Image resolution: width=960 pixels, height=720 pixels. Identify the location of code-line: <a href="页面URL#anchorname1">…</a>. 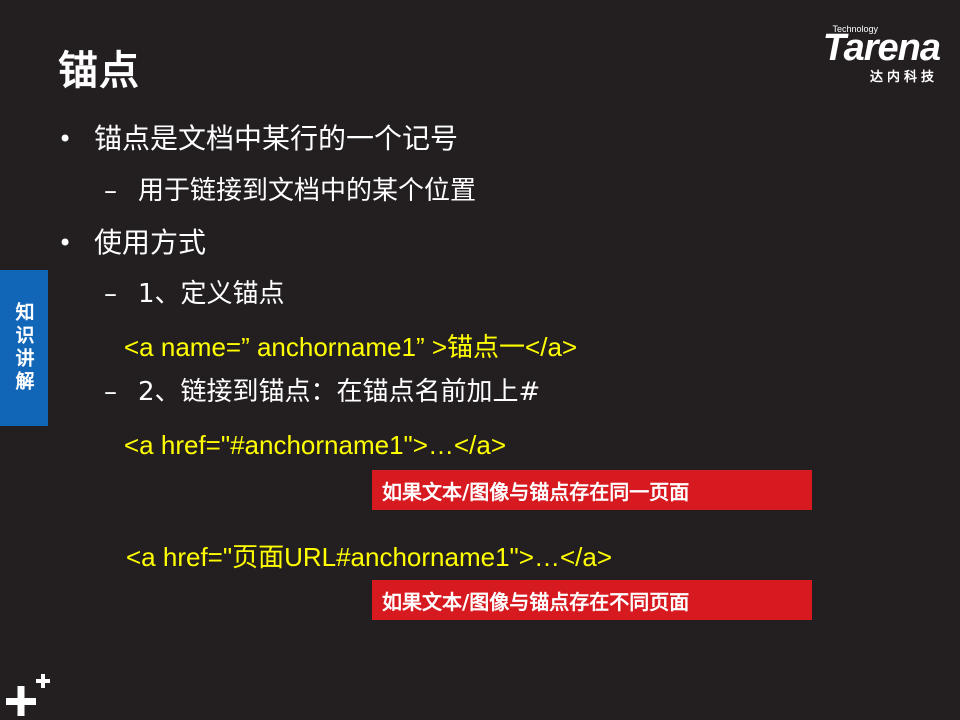
(369, 557).